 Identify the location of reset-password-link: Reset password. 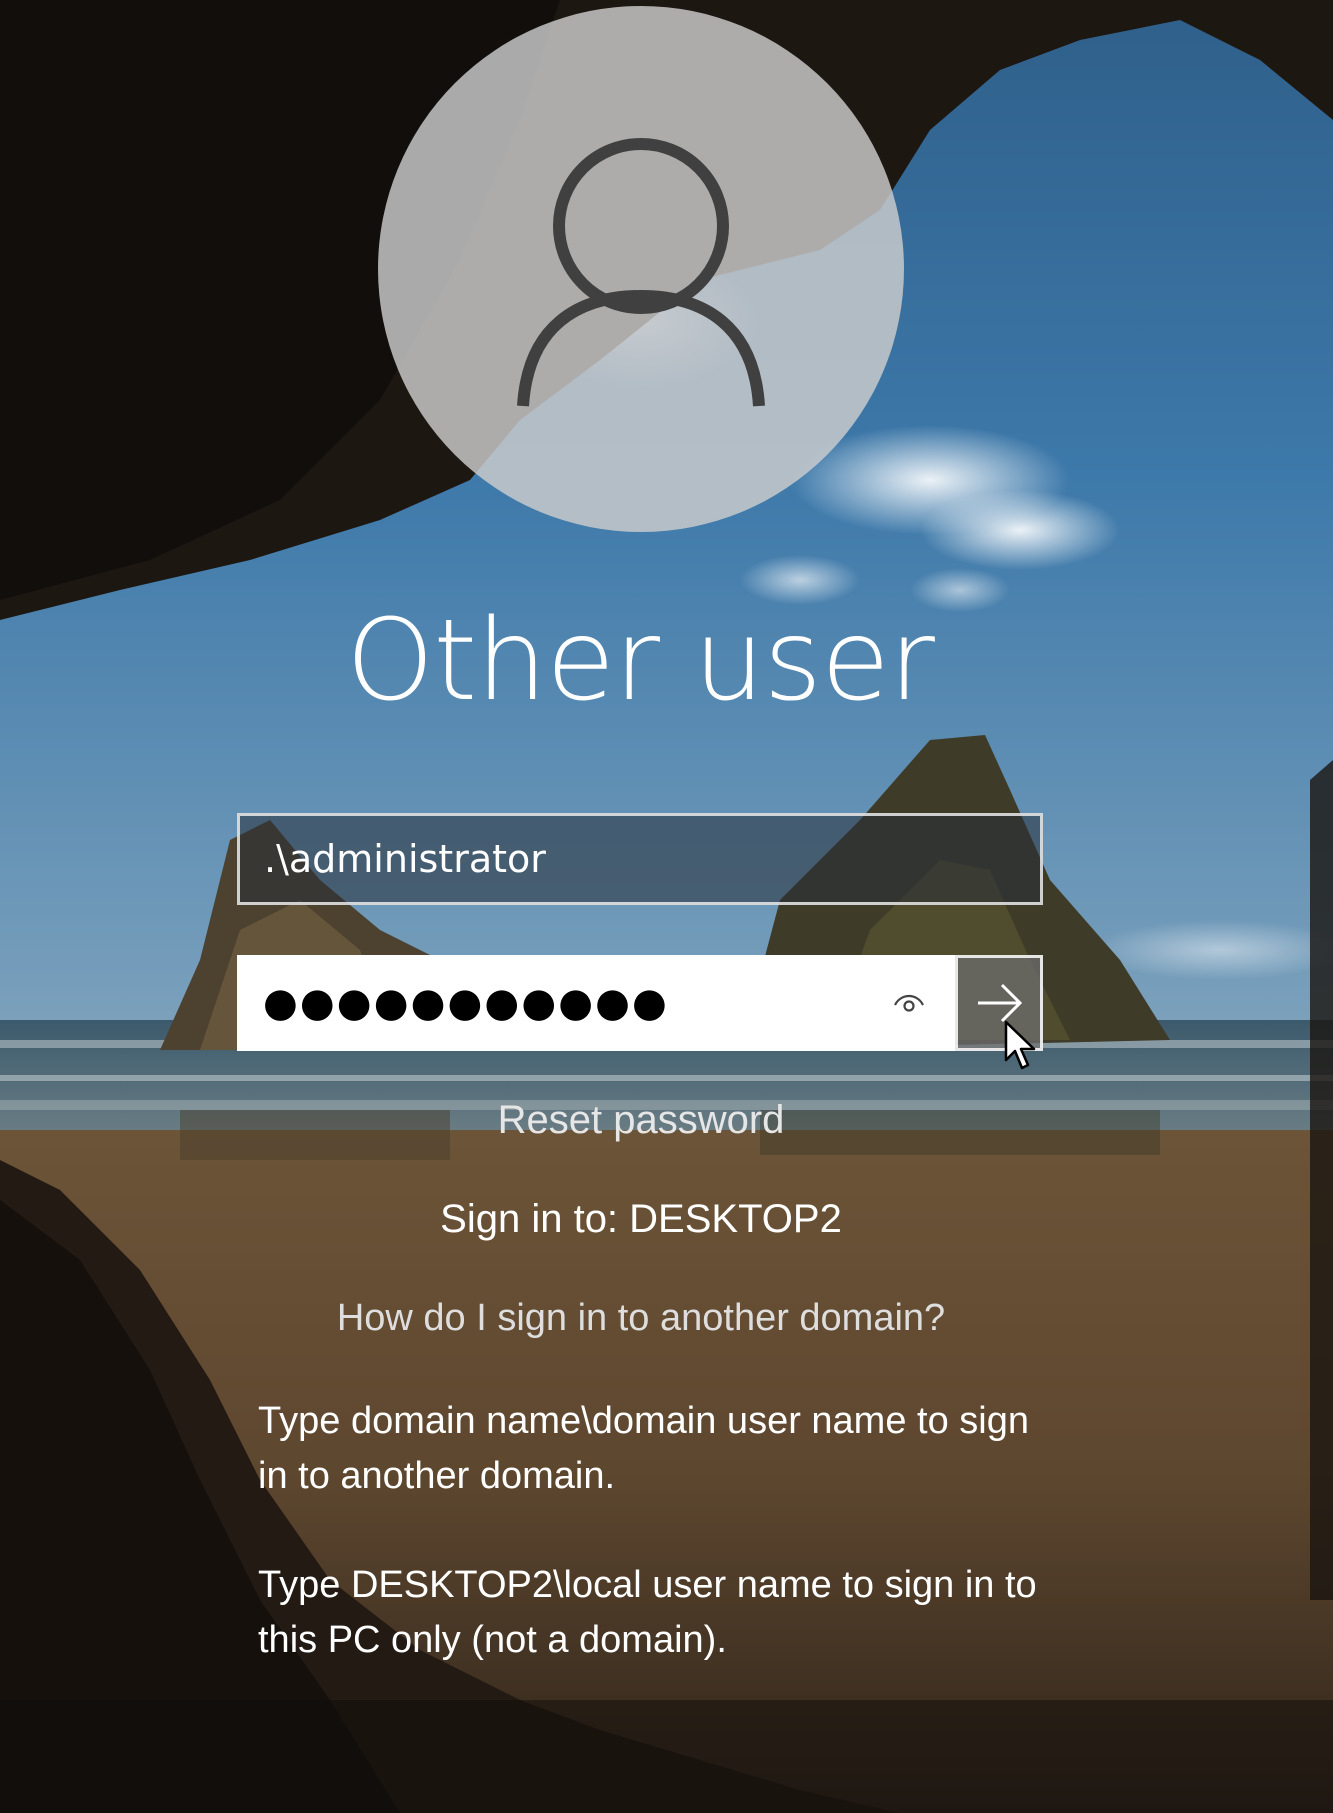
(641, 1120).